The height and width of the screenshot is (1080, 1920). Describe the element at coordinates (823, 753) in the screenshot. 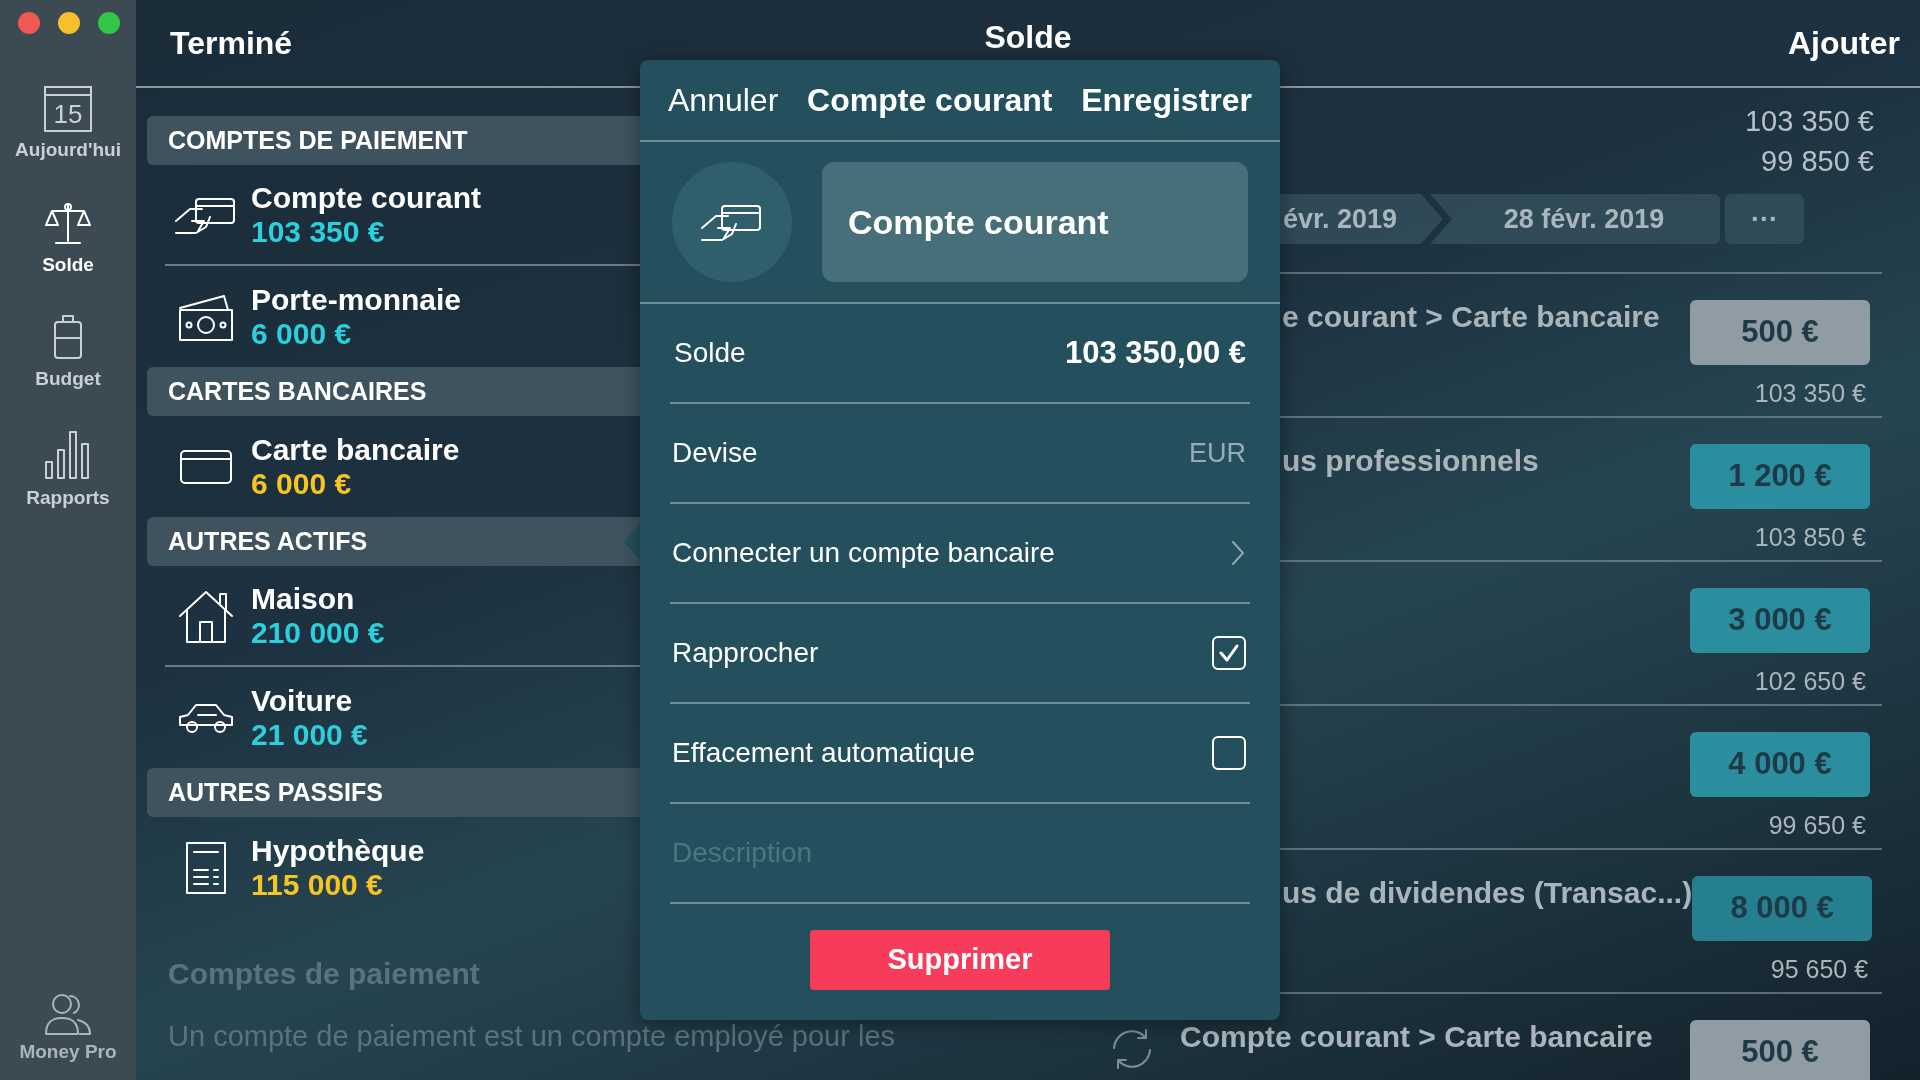

I see `field-label: Effacement automatique` at that location.